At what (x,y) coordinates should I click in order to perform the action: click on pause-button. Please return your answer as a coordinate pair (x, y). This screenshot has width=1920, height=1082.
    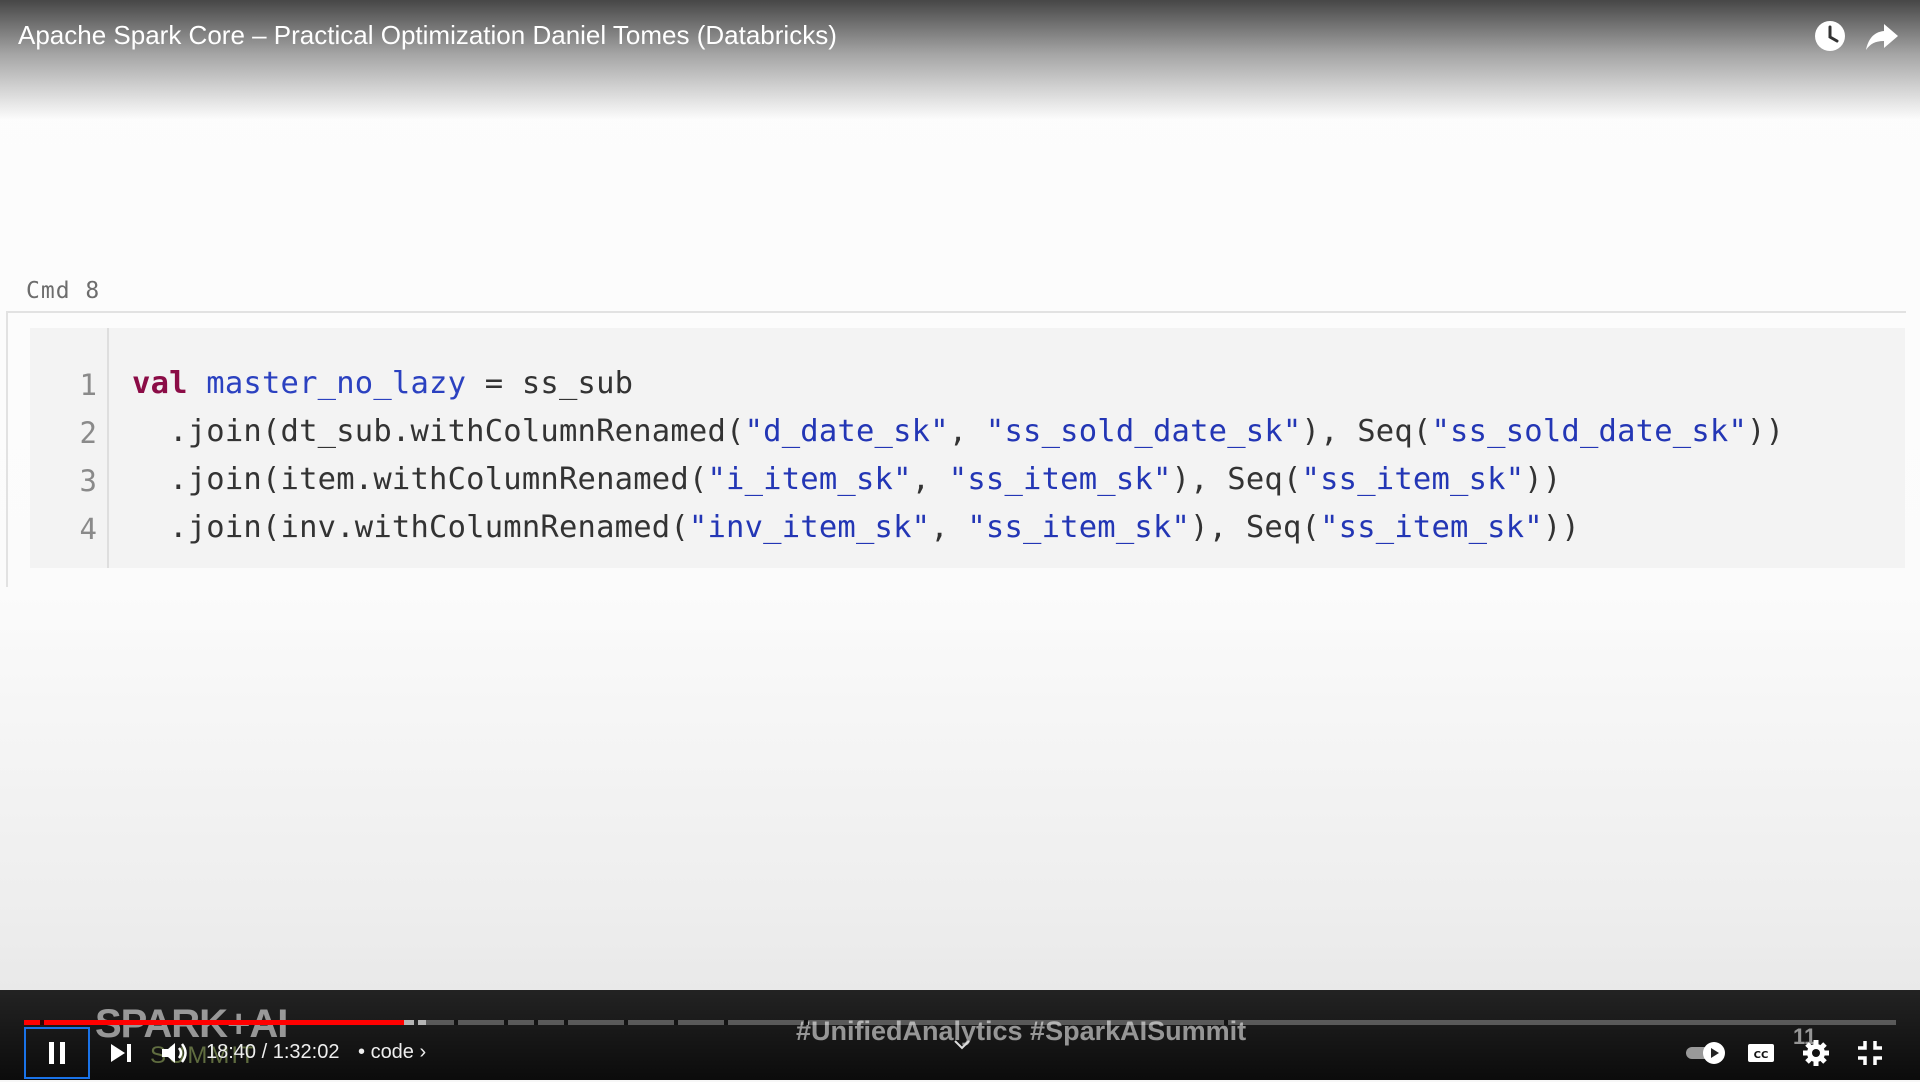
    Looking at the image, I should click on (57, 1053).